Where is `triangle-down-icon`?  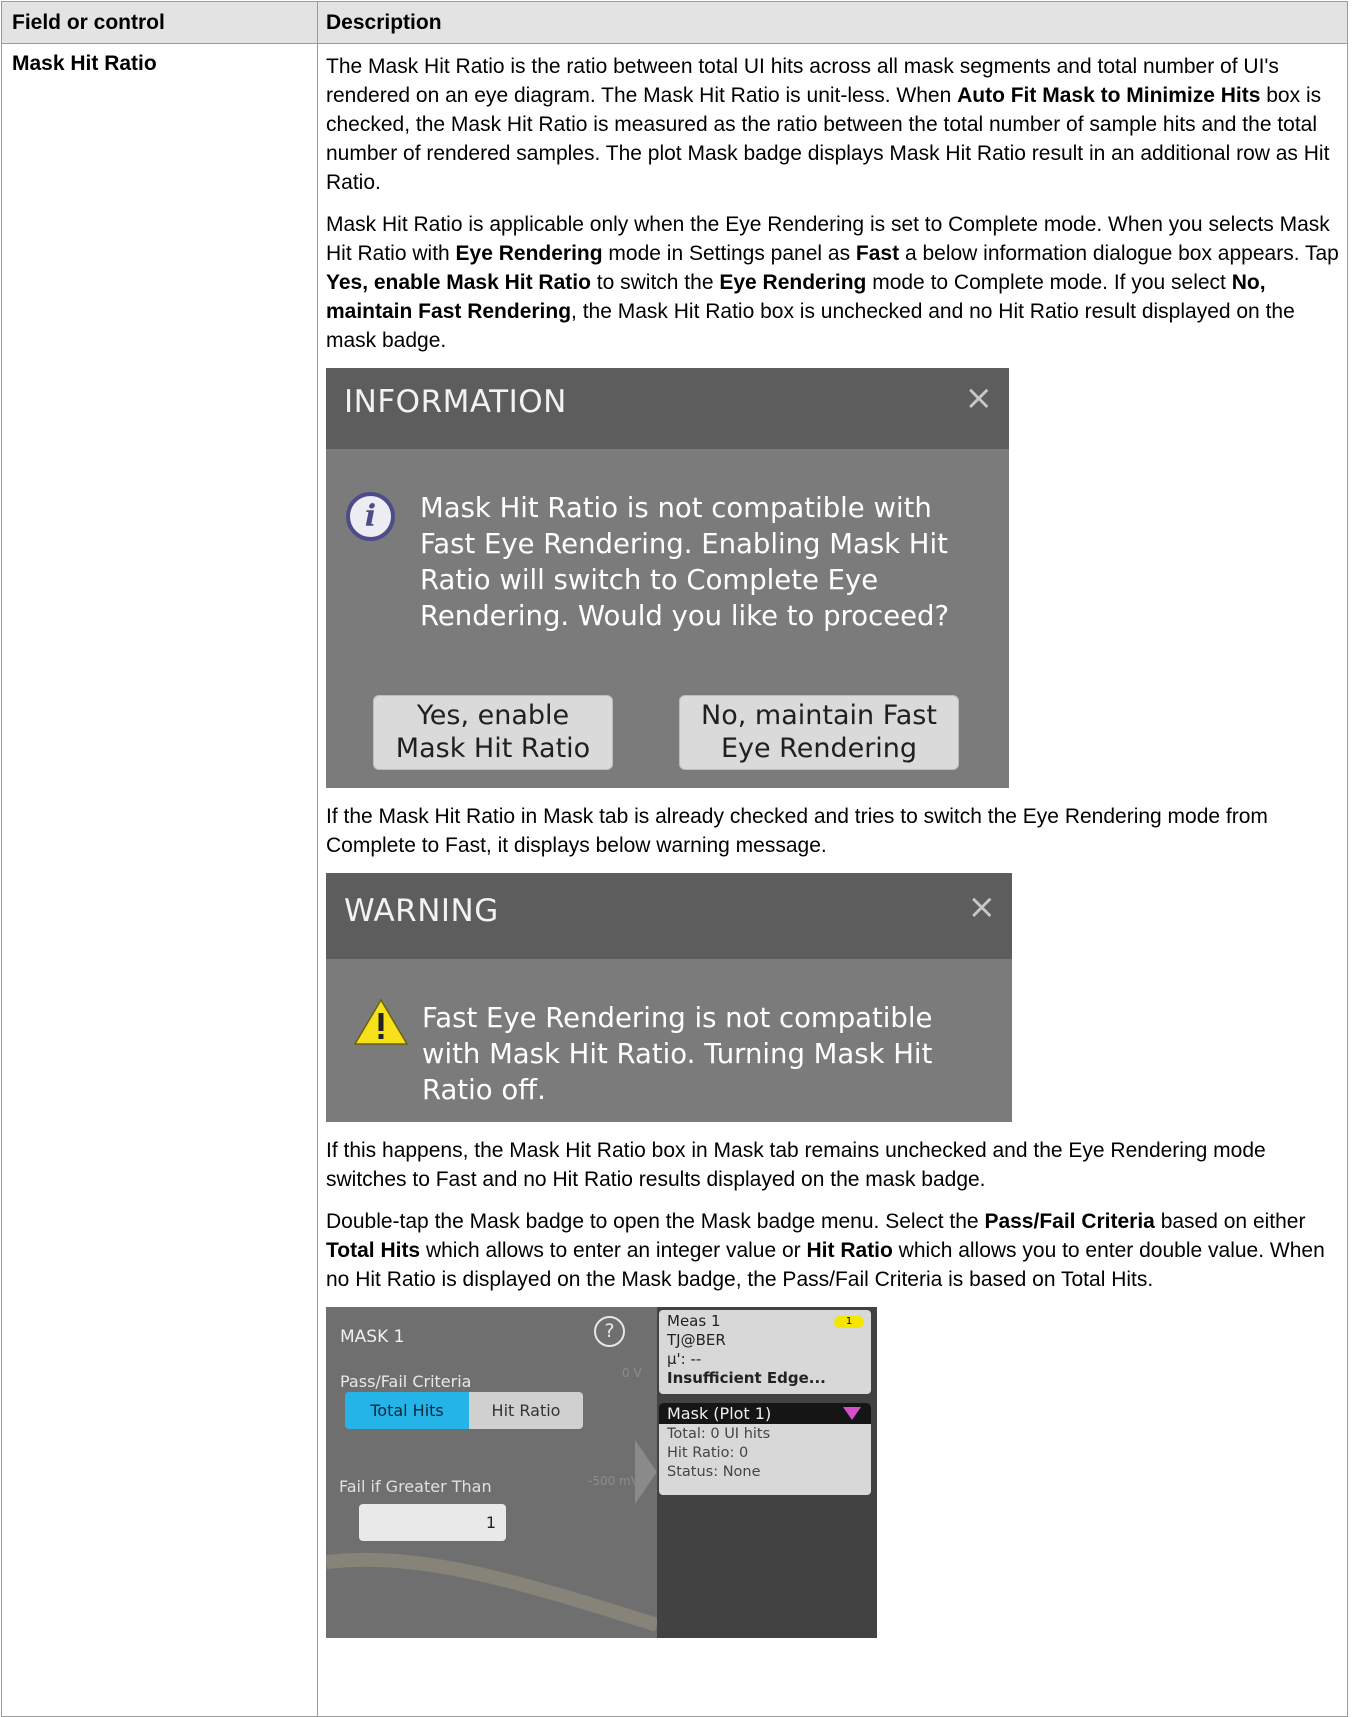 triangle-down-icon is located at coordinates (852, 1413).